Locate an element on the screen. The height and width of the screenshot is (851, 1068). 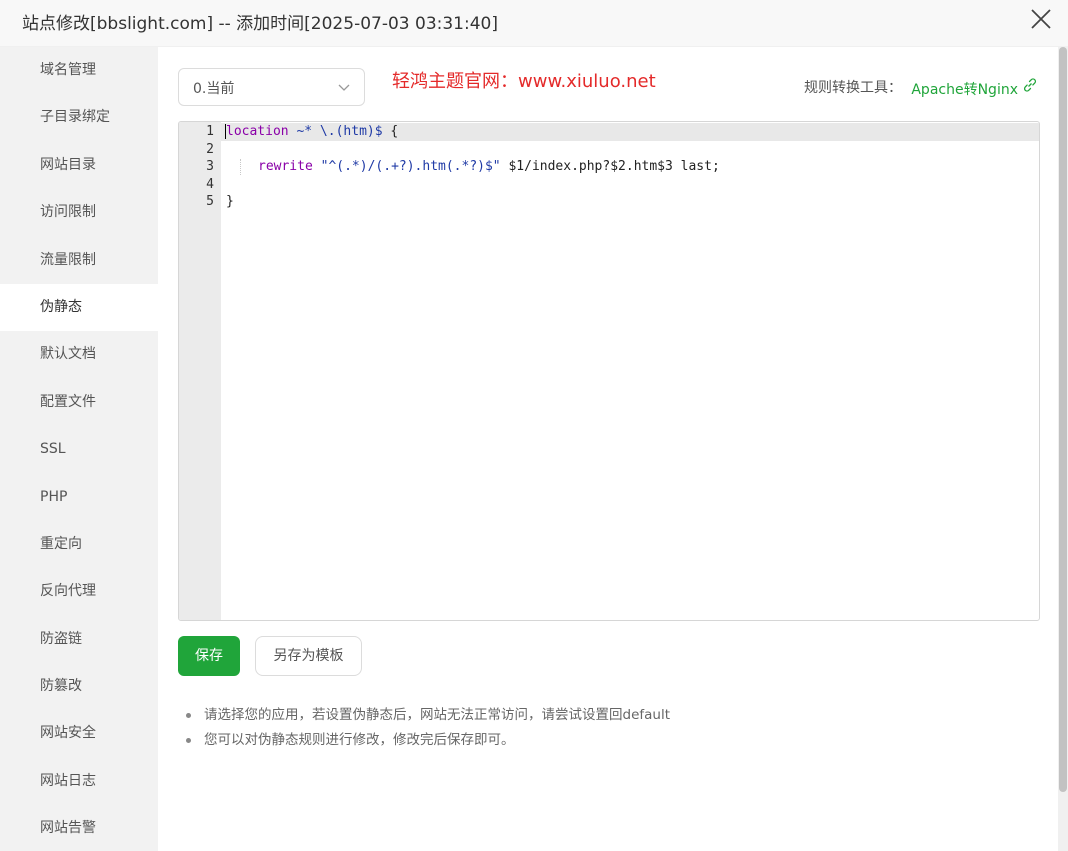
sidebar-item-php: PHP is located at coordinates (79, 497).